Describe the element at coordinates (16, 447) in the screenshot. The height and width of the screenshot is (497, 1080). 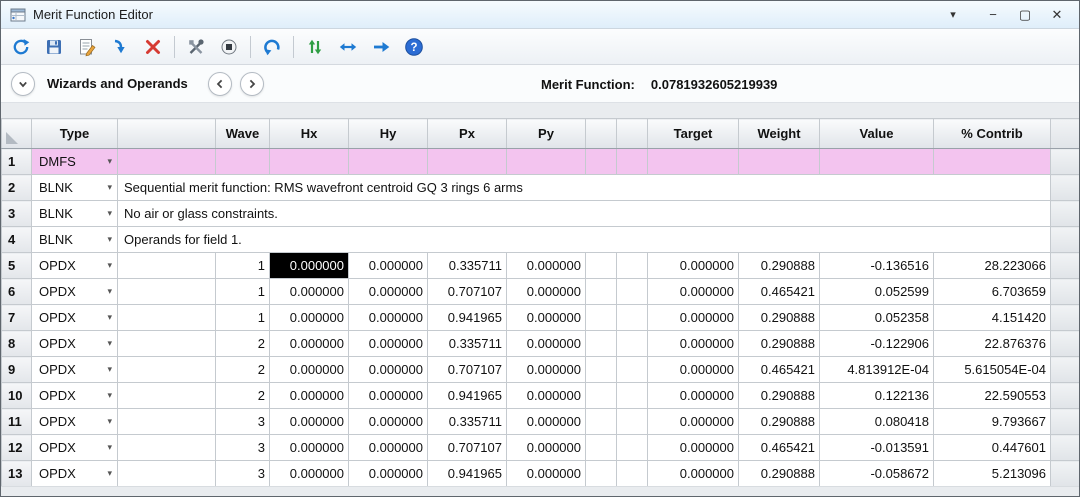
I see `row-number: 12` at that location.